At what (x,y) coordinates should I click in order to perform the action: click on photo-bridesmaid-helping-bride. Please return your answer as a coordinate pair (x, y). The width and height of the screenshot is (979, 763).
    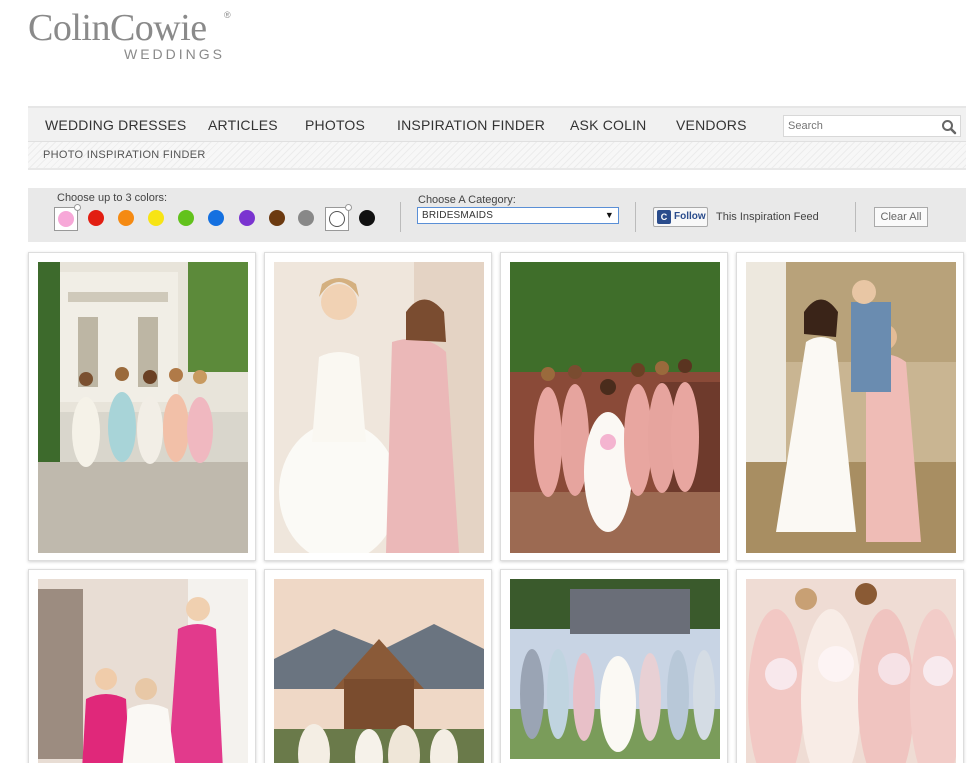
    Looking at the image, I should click on (851, 407).